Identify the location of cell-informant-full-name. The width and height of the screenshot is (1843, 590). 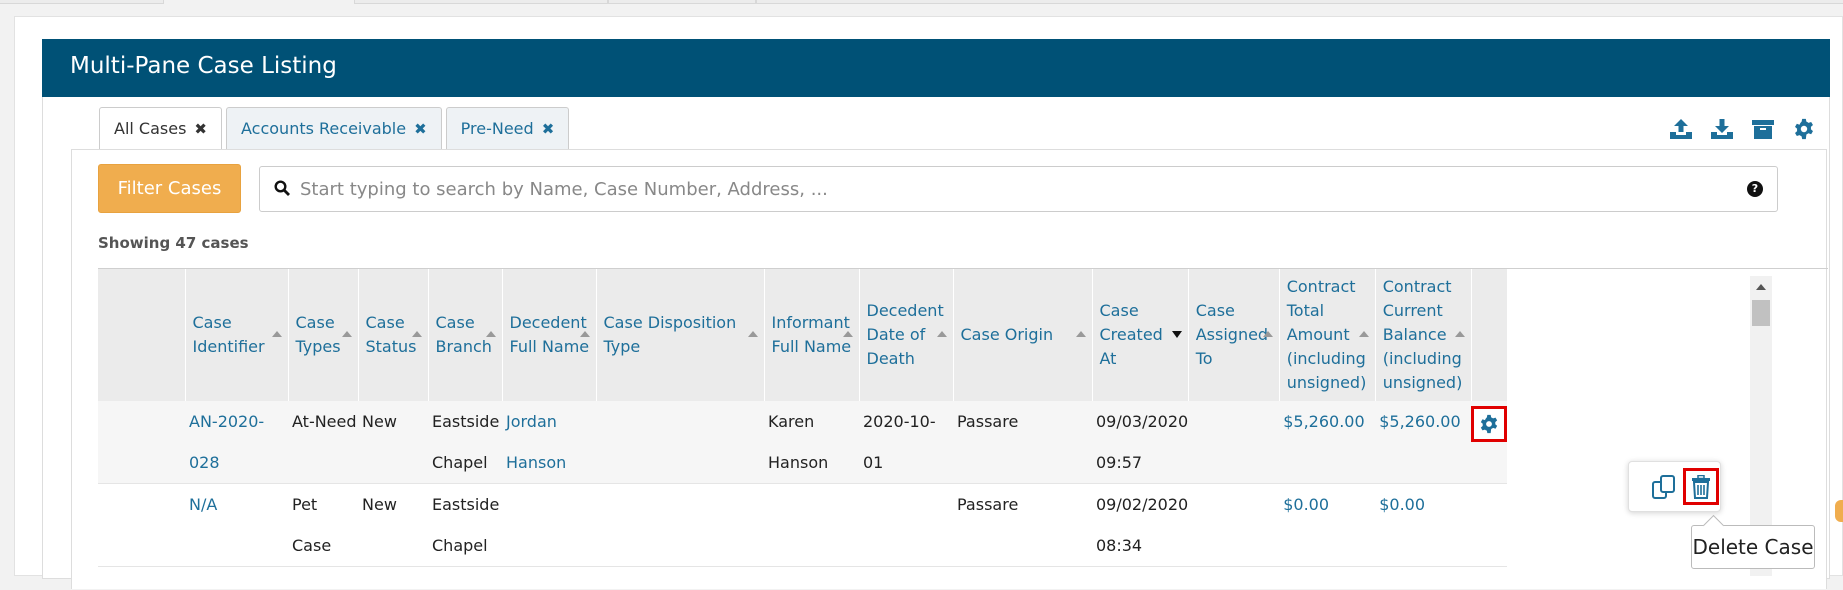
(811, 525).